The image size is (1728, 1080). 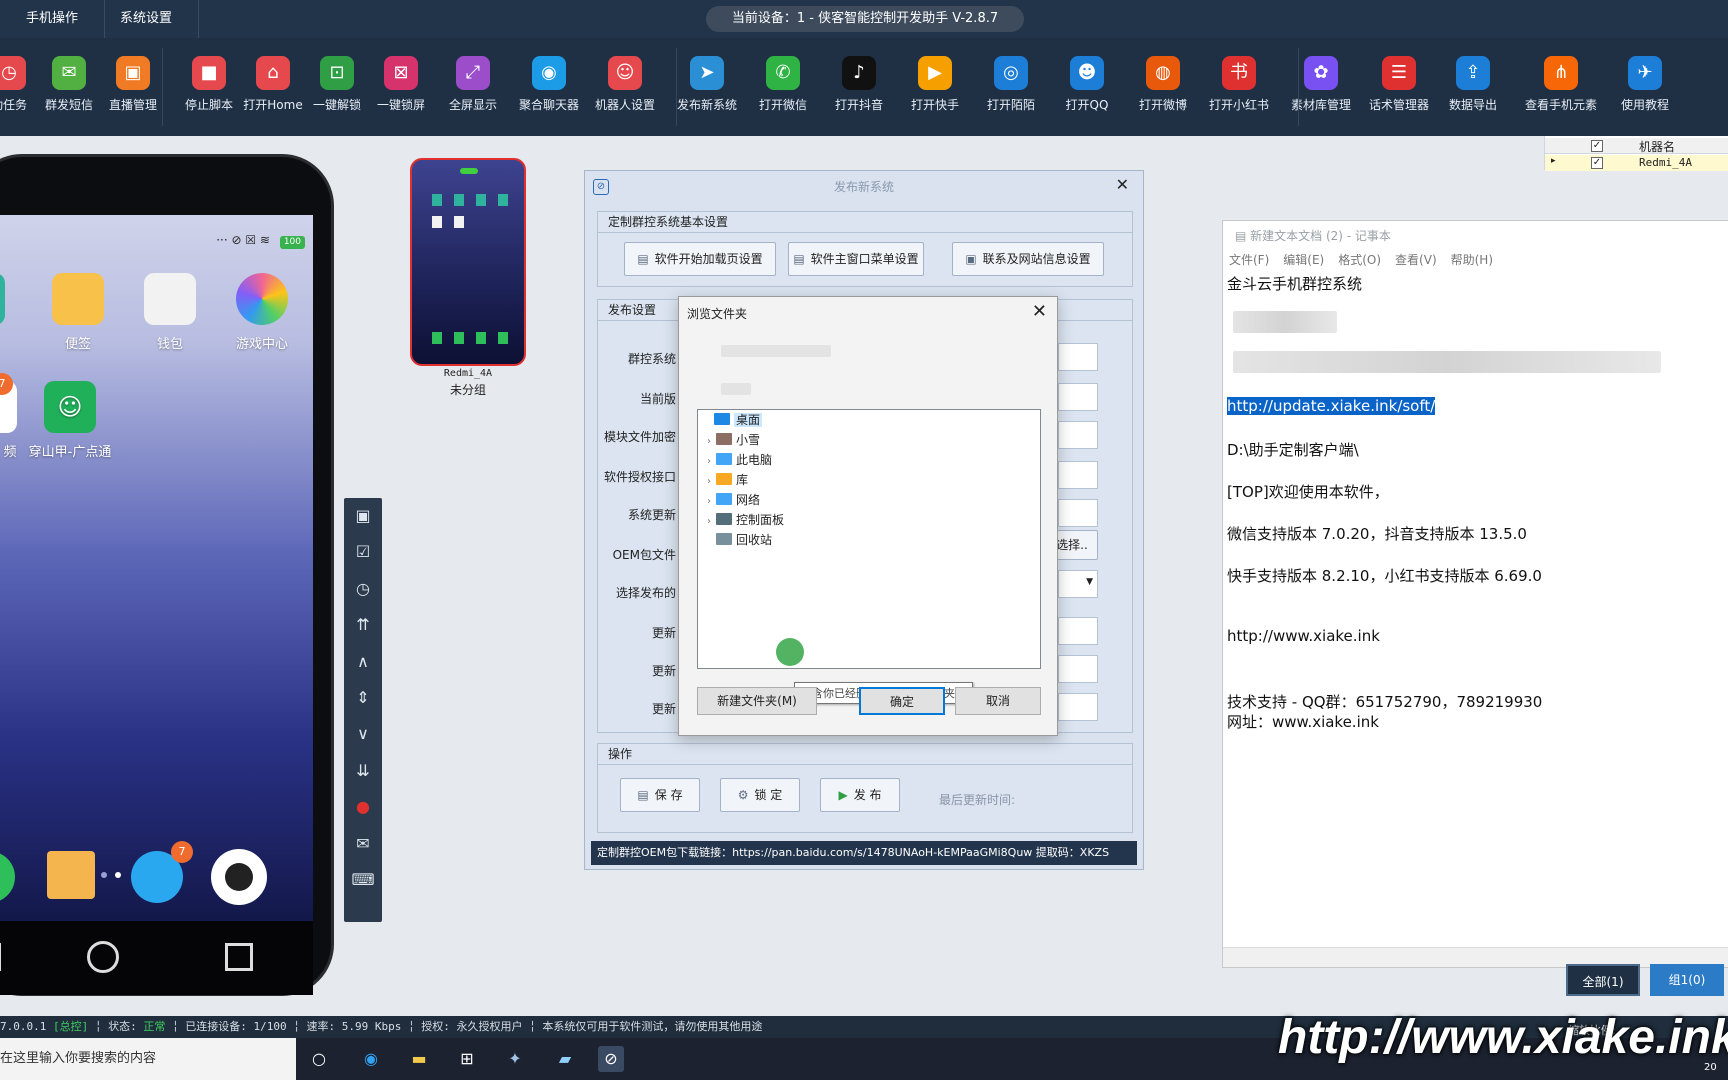 I want to click on notepad-selected-url: http://update.xiake.ink/soft/, so click(x=1331, y=406).